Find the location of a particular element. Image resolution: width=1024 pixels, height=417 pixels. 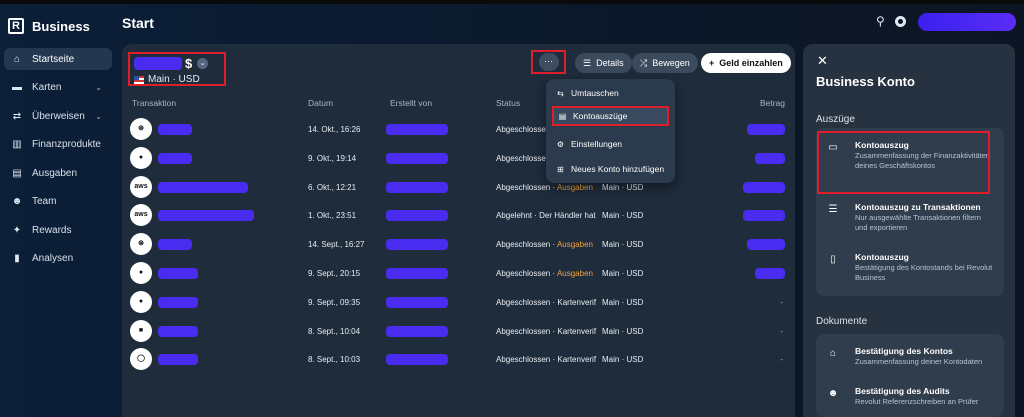

search-icon: ⚲ is located at coordinates (880, 21).